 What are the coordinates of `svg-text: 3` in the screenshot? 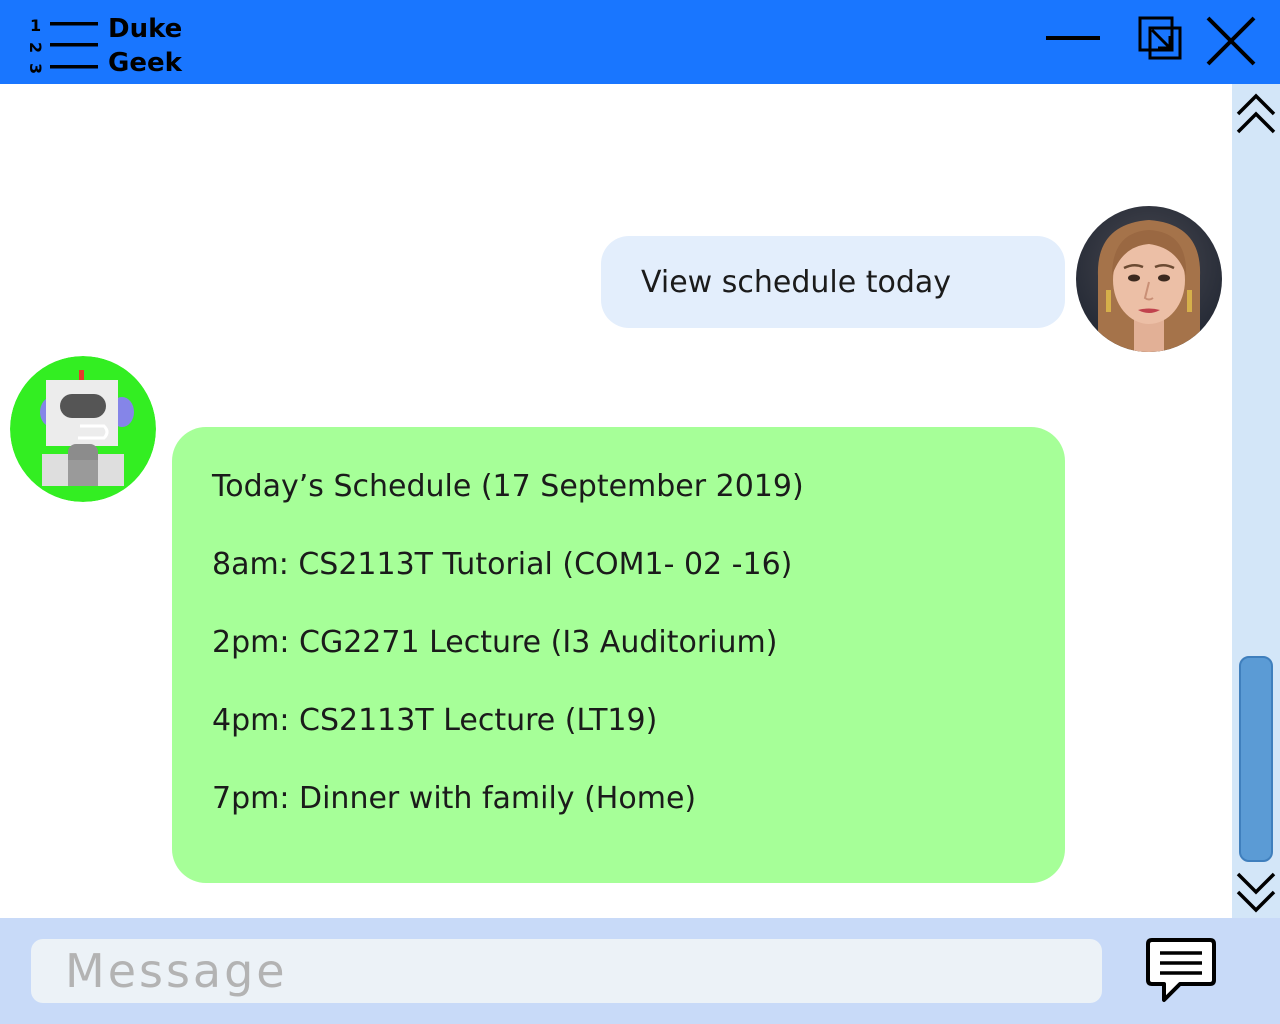 It's located at (36, 68).